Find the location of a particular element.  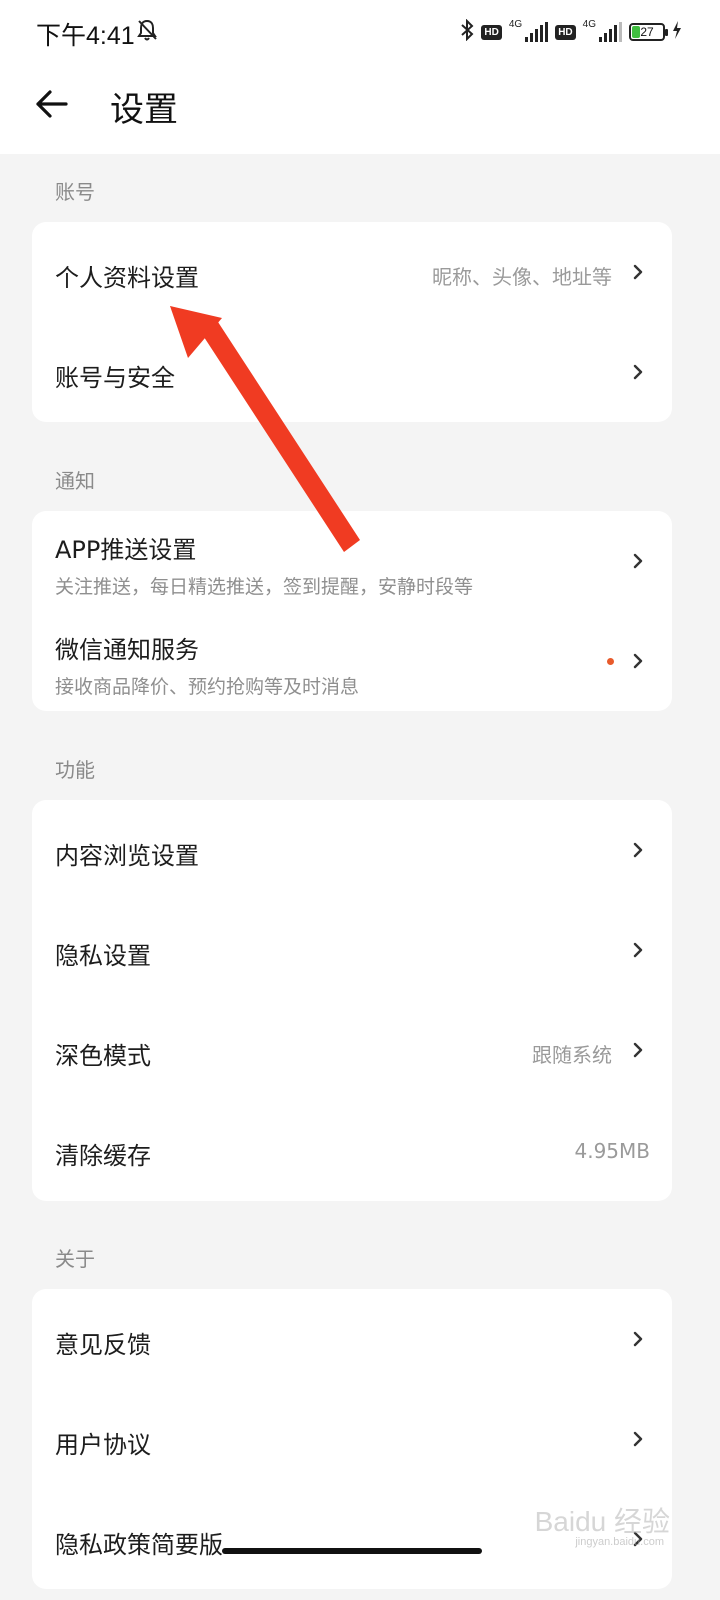

bluetooth-icon is located at coordinates (467, 31).